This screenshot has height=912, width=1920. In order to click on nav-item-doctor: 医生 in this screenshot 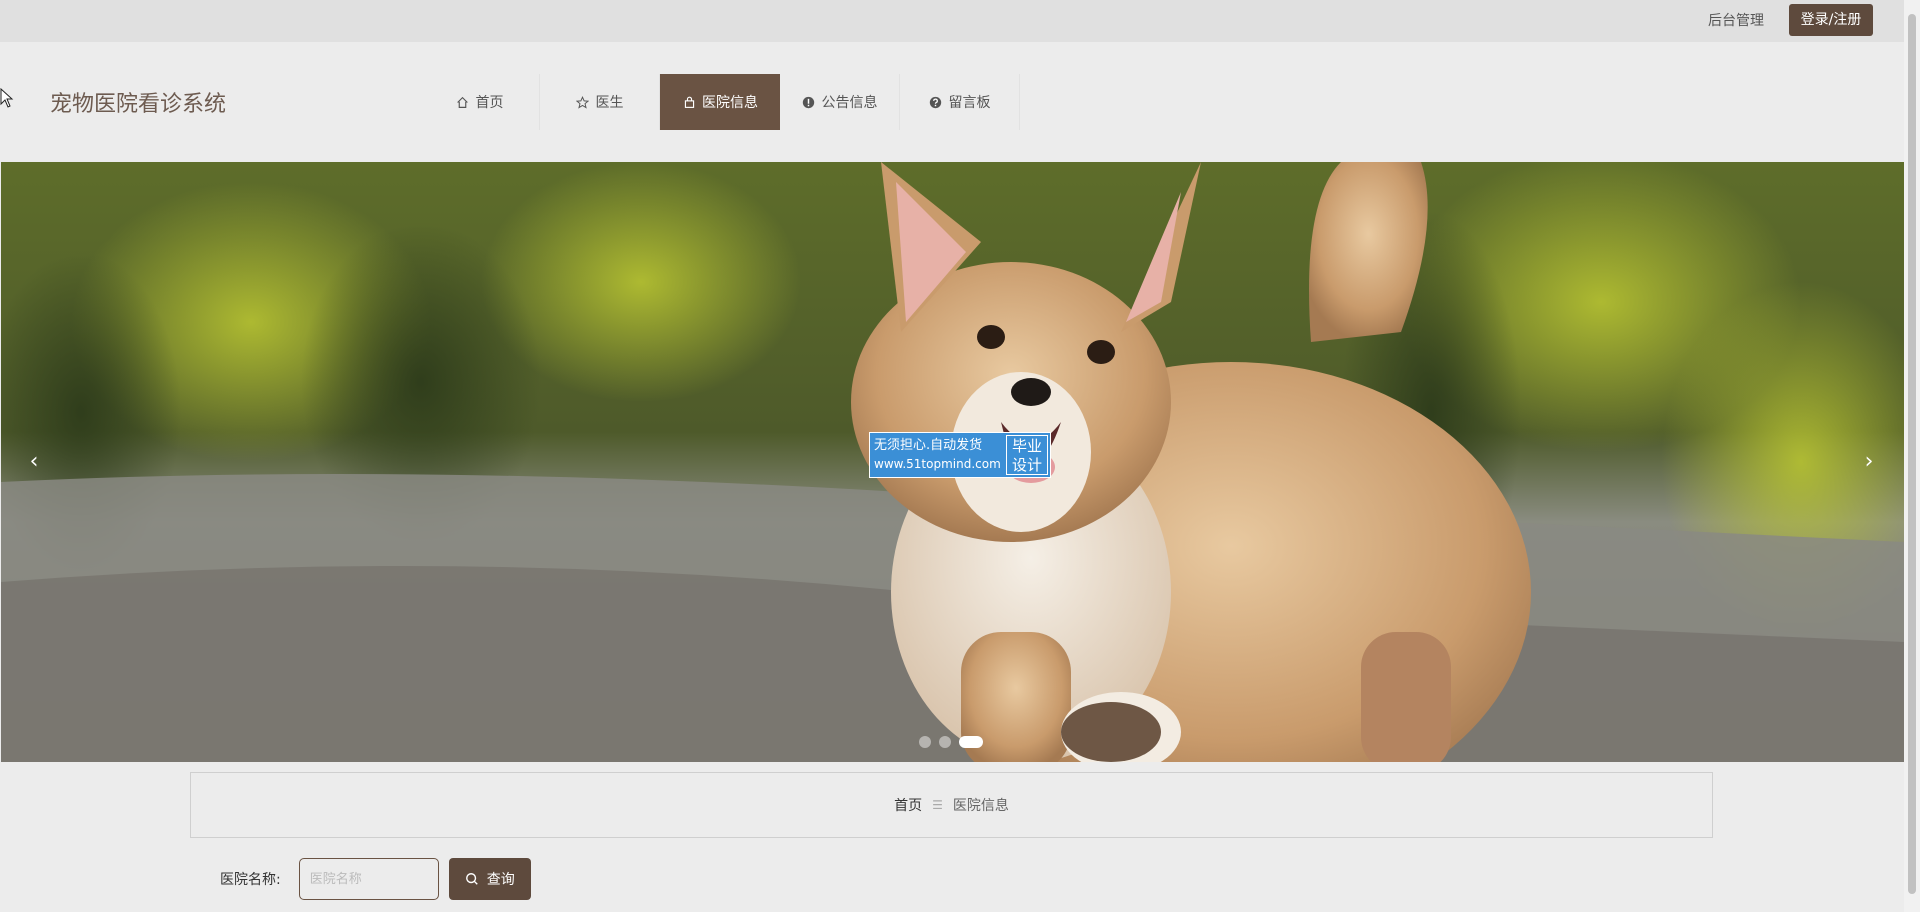, I will do `click(600, 102)`.